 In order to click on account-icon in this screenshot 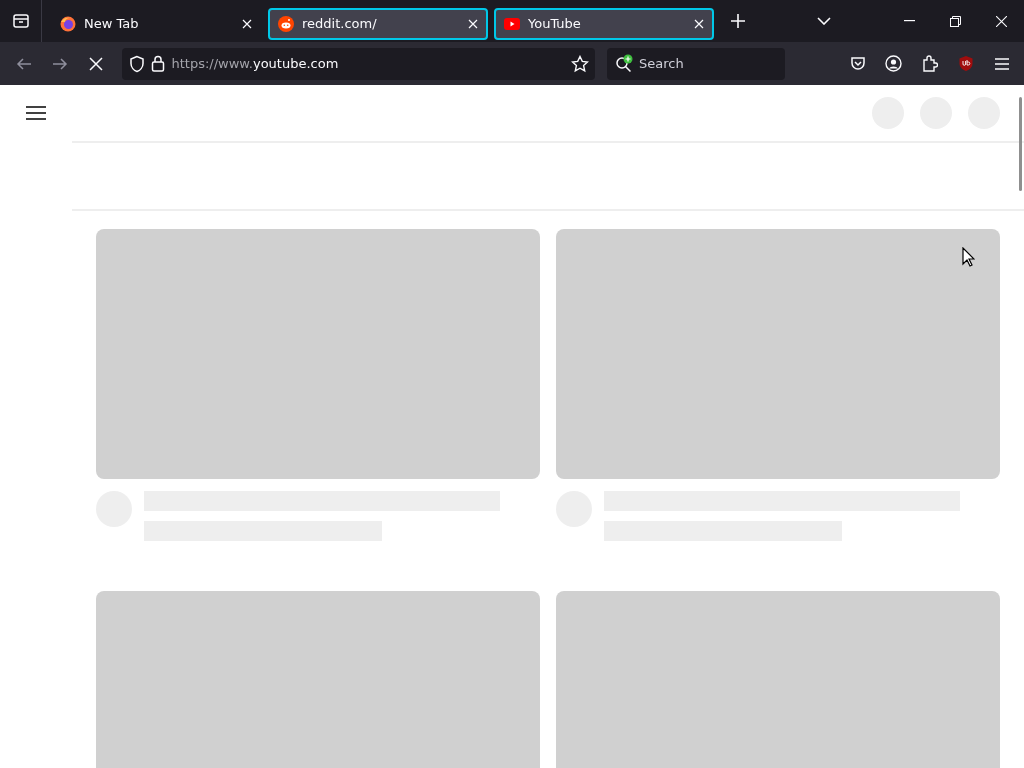, I will do `click(893, 63)`.